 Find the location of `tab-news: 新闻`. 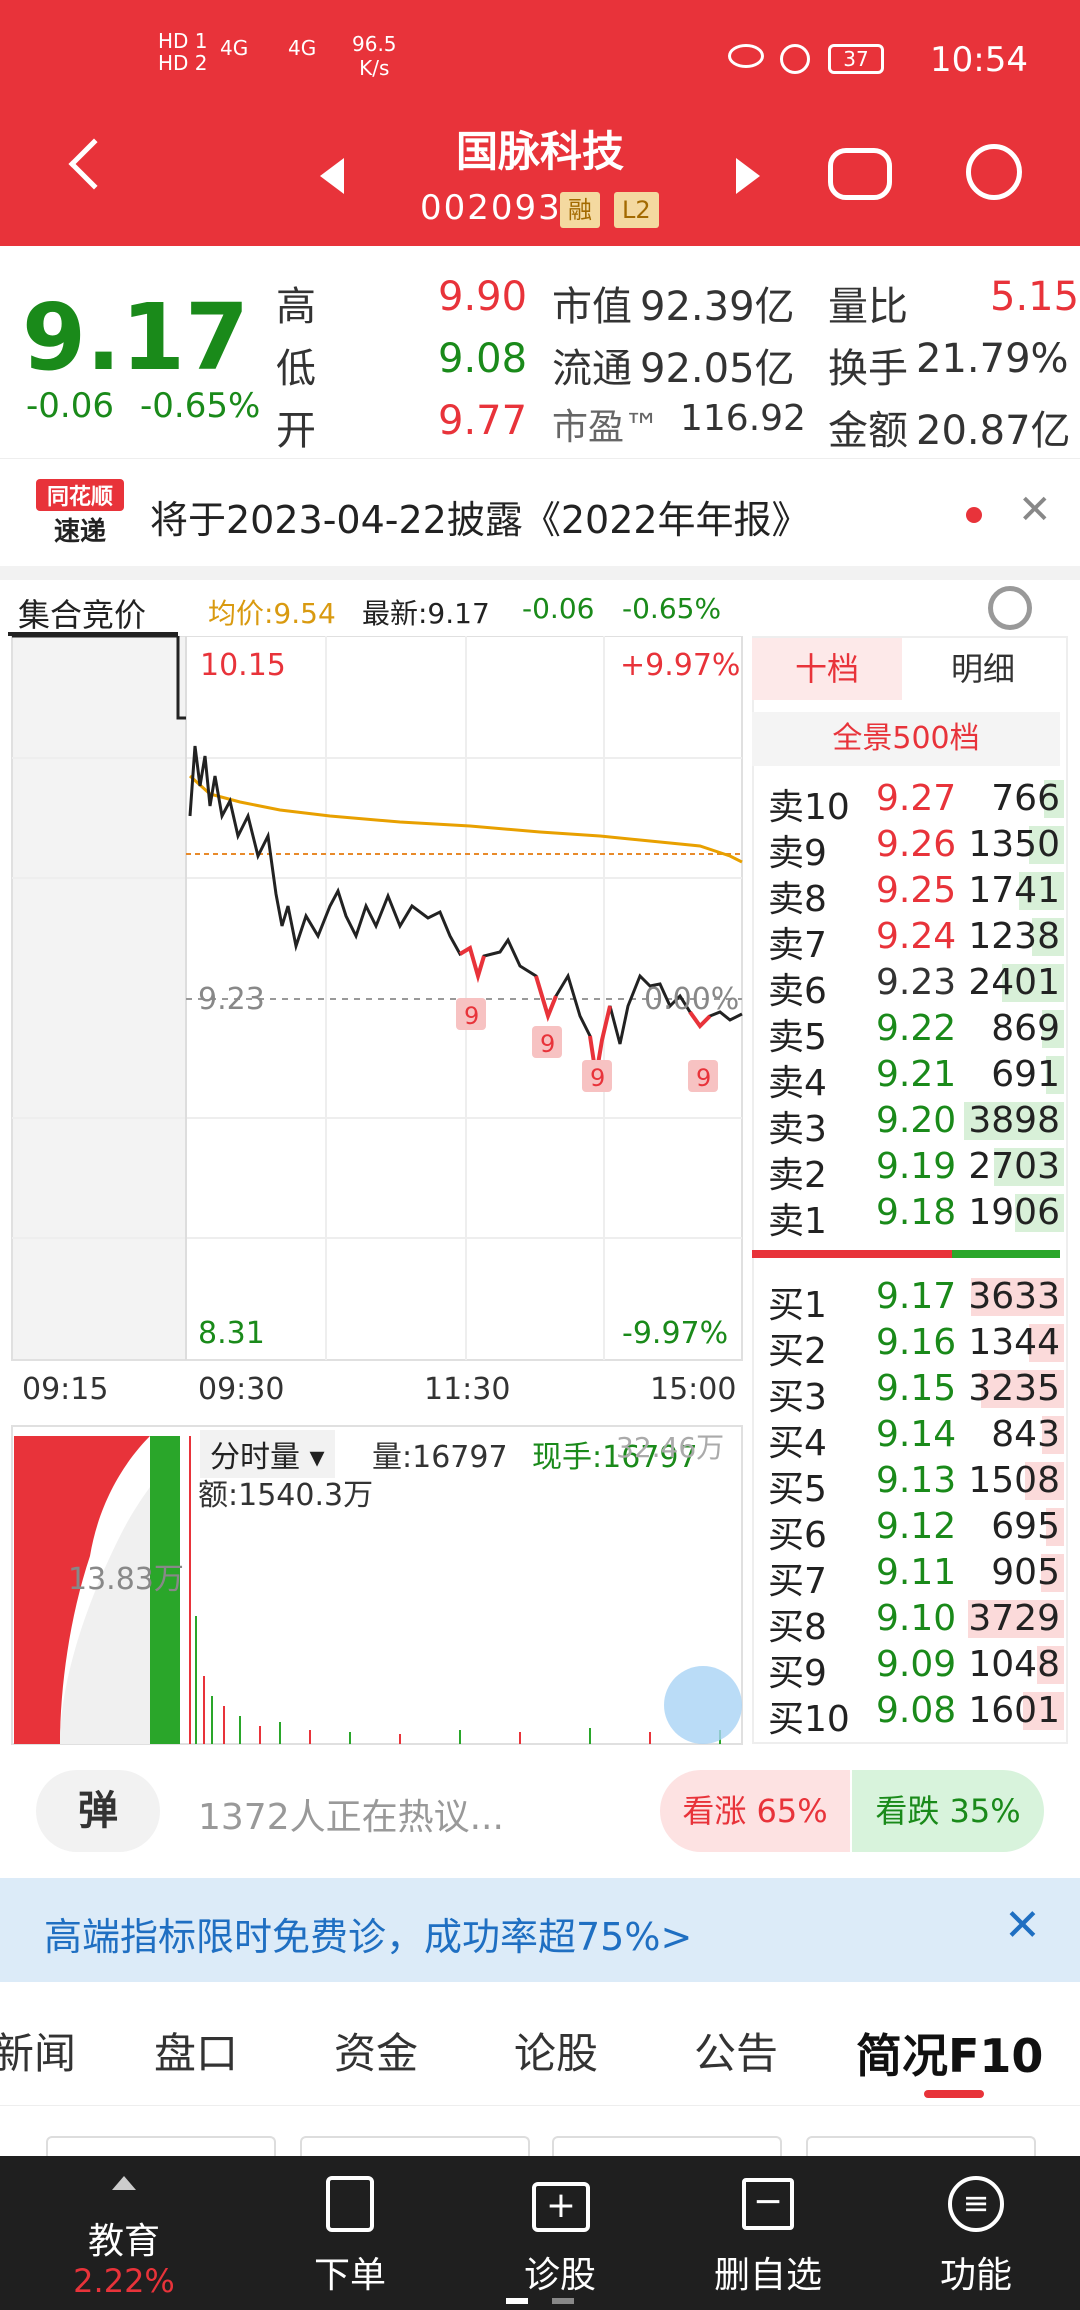

tab-news: 新闻 is located at coordinates (38, 2050).